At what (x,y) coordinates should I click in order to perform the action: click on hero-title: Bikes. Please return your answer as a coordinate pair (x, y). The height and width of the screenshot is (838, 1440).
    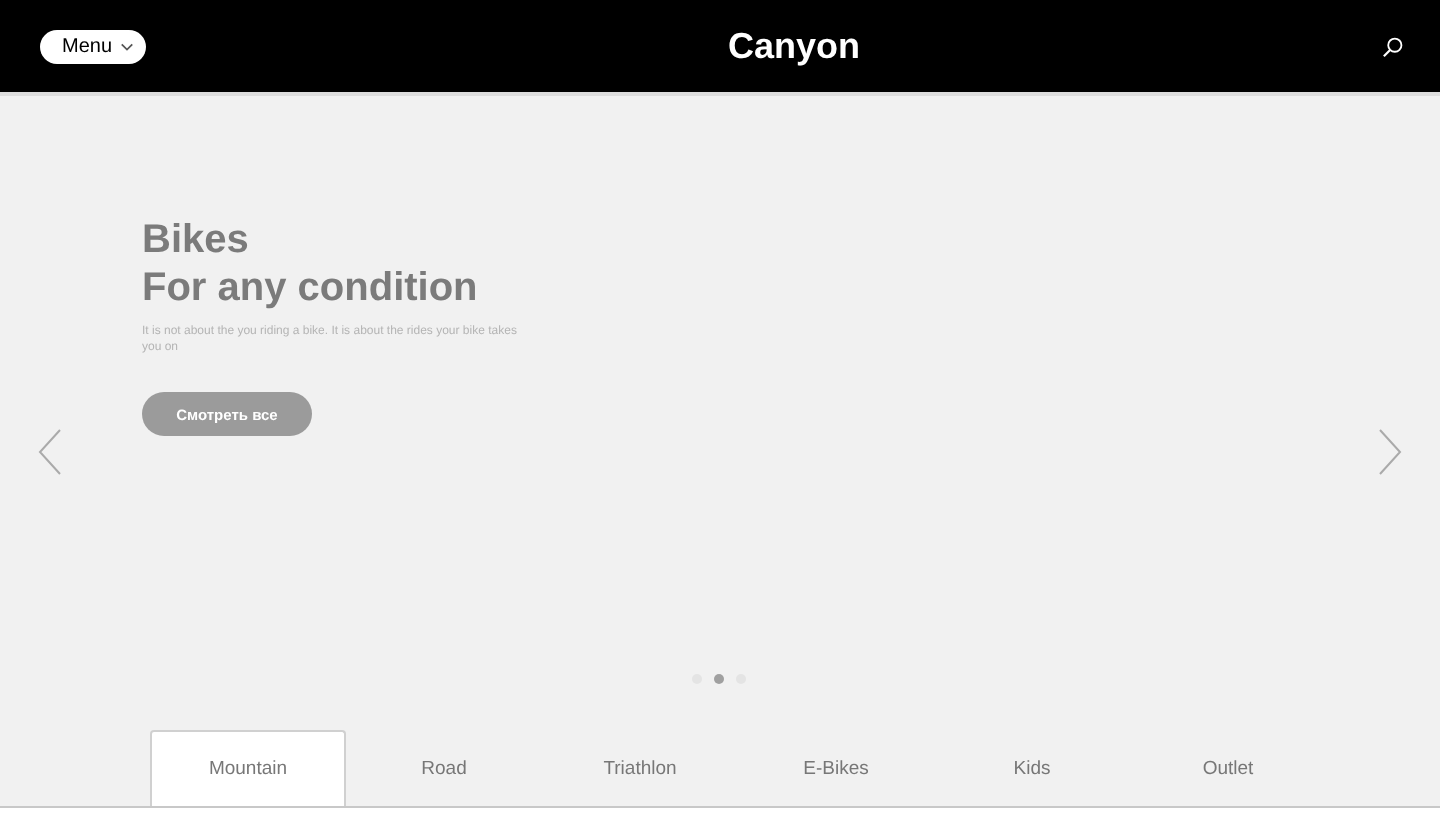
    Looking at the image, I should click on (196, 240).